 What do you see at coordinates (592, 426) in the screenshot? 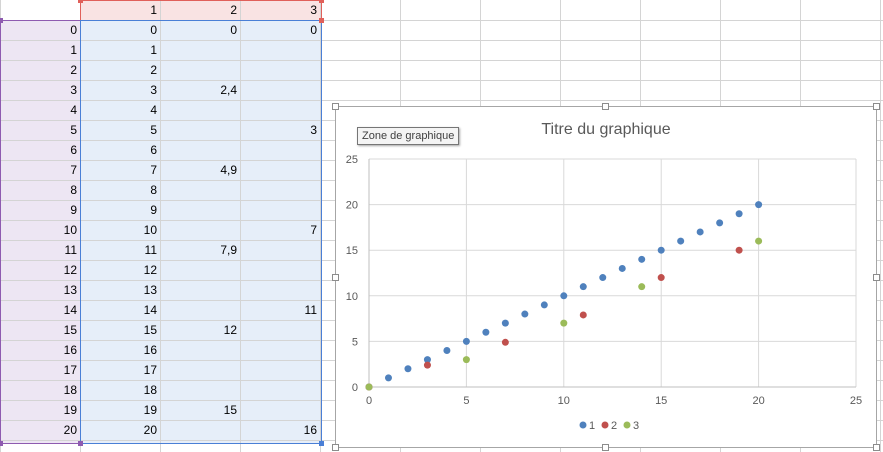
I see `legend-label-1: 1` at bounding box center [592, 426].